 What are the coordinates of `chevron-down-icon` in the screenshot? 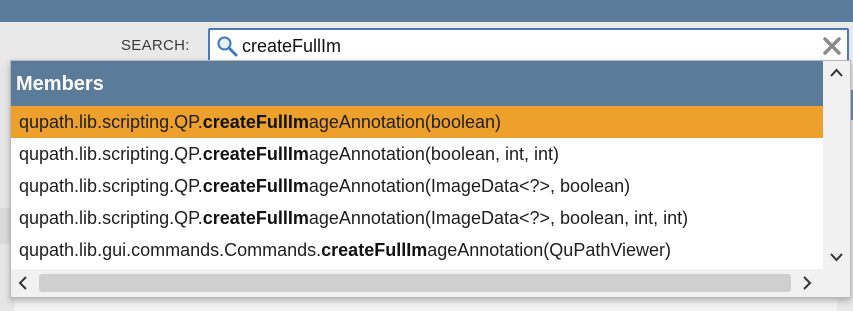 It's located at (836, 257).